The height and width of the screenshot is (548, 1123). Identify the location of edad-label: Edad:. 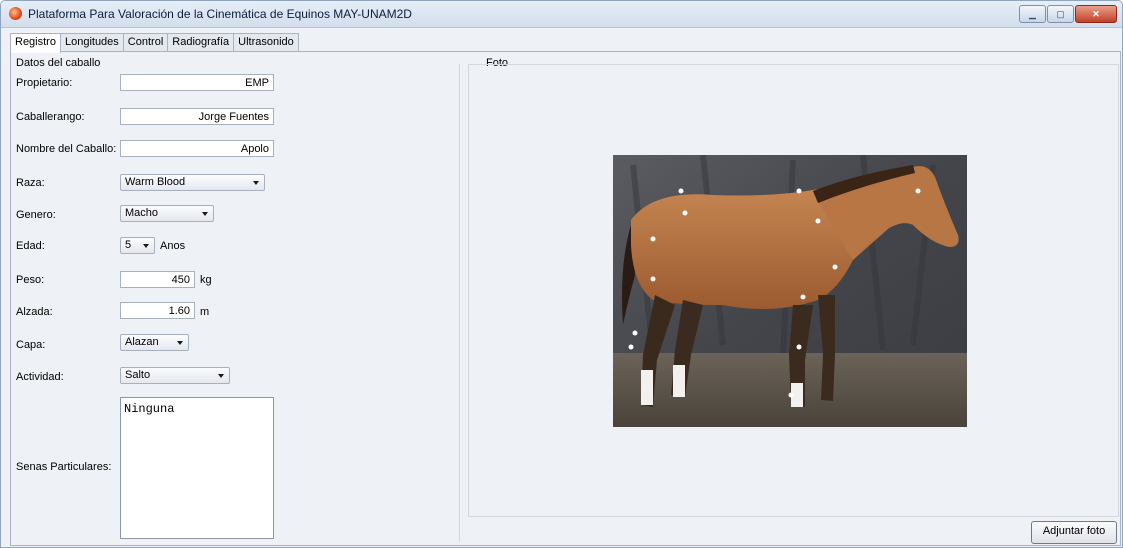
(30, 246).